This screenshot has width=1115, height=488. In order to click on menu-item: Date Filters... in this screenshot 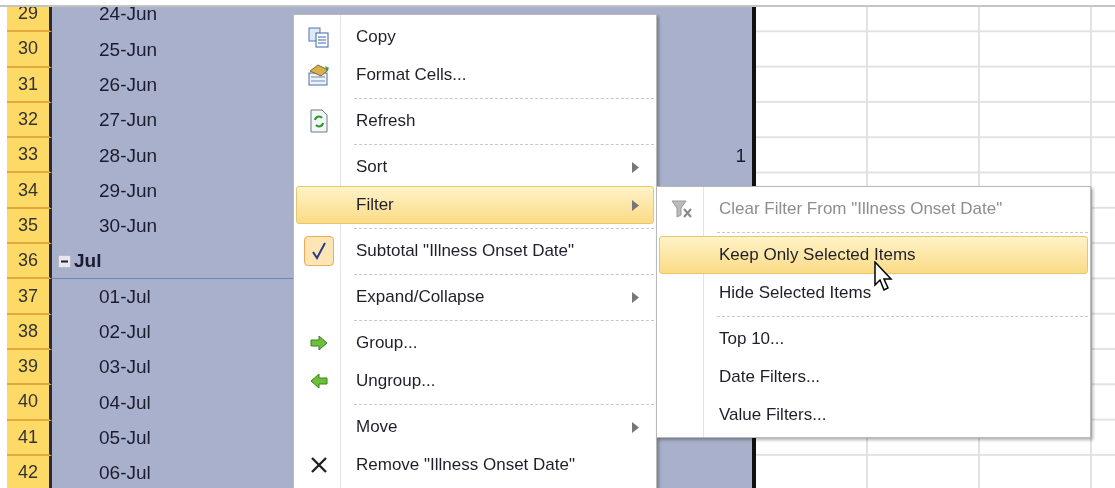, I will do `click(873, 377)`.